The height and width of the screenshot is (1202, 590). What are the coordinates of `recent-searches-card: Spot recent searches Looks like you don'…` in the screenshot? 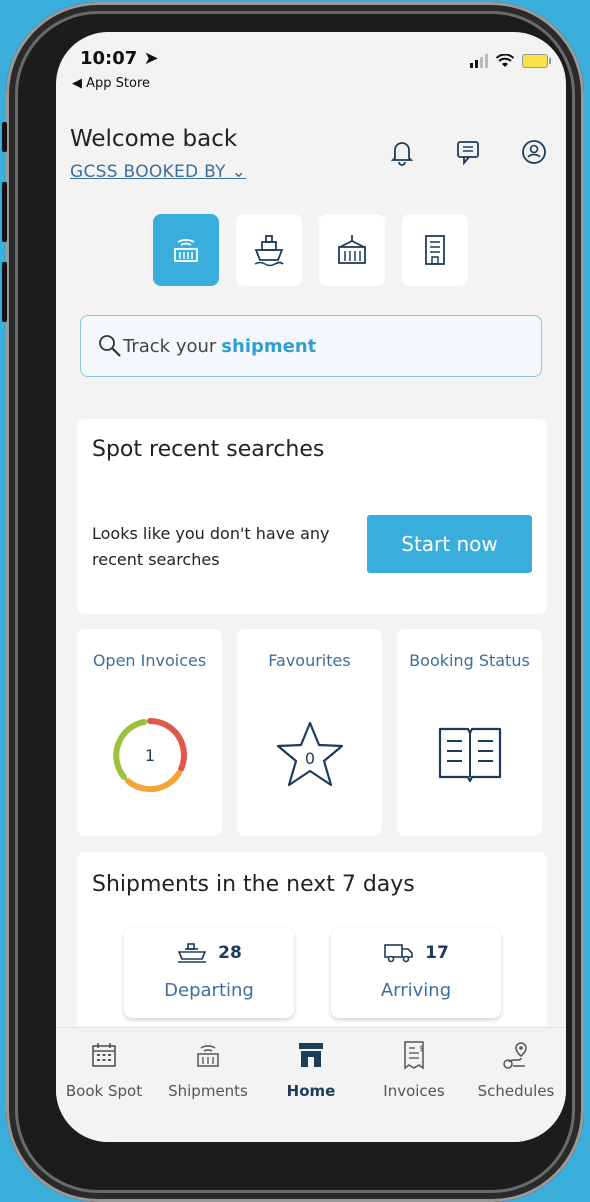 It's located at (312, 516).